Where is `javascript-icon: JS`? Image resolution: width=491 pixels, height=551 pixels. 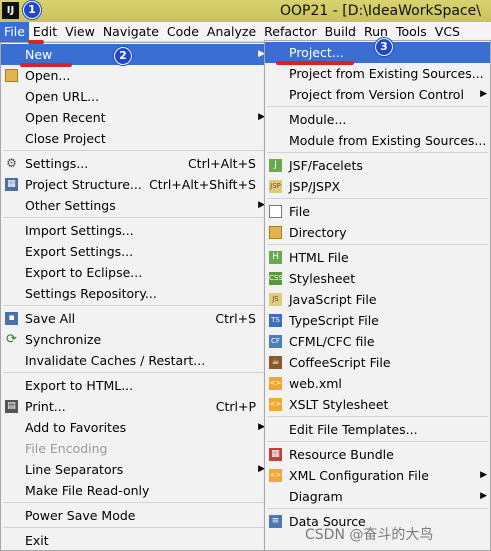
javascript-icon: JS is located at coordinates (275, 299).